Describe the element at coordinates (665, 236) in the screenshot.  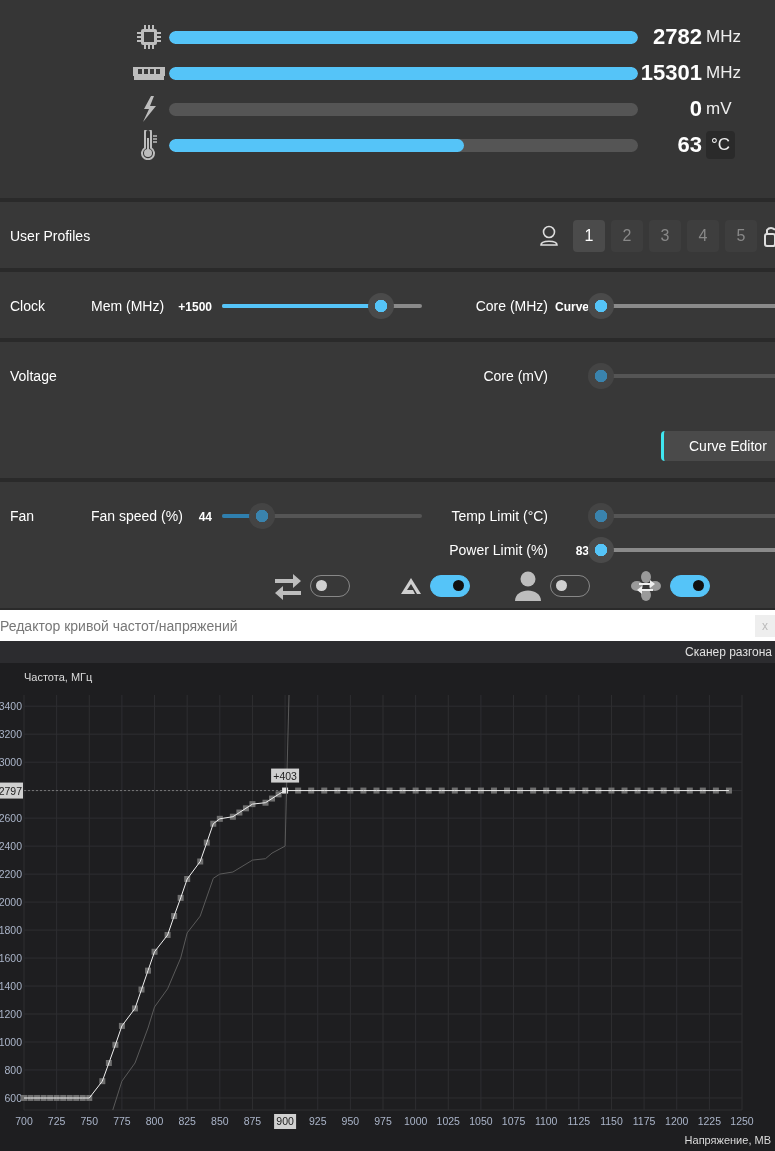
I see `profile-button: 3` at that location.